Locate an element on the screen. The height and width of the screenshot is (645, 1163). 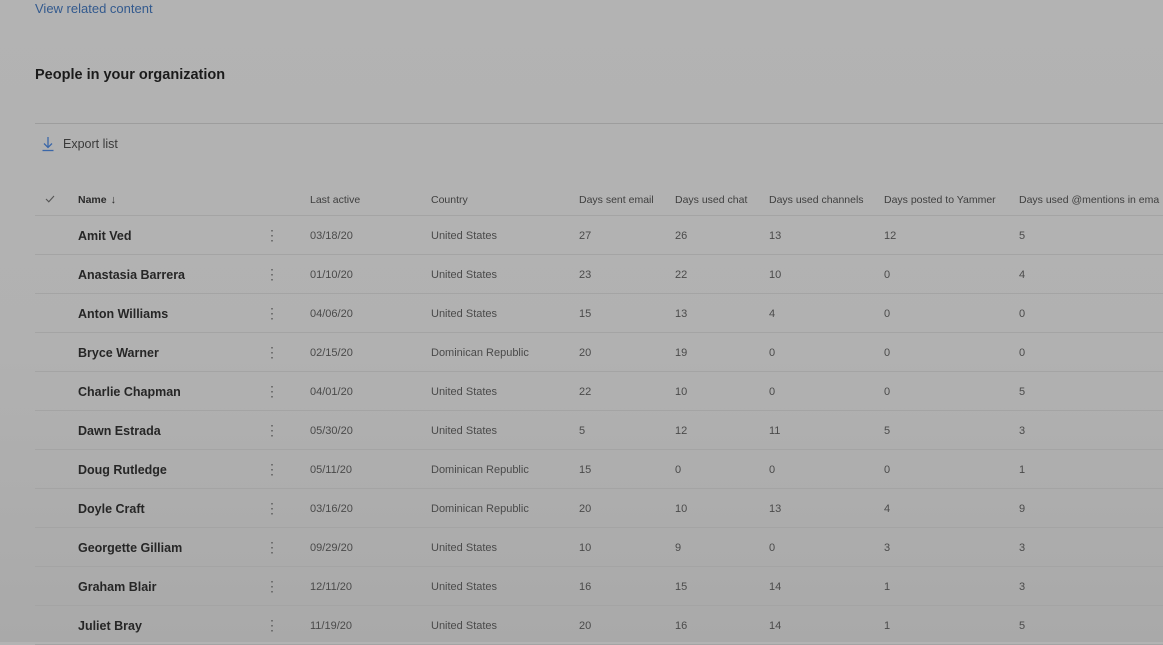
last-active-cell: 03/16/20 is located at coordinates (331, 508).